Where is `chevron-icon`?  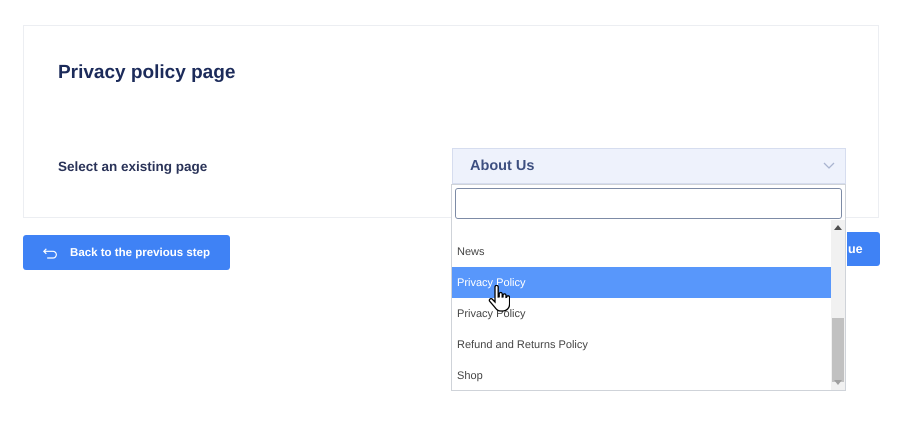
chevron-icon is located at coordinates (829, 166).